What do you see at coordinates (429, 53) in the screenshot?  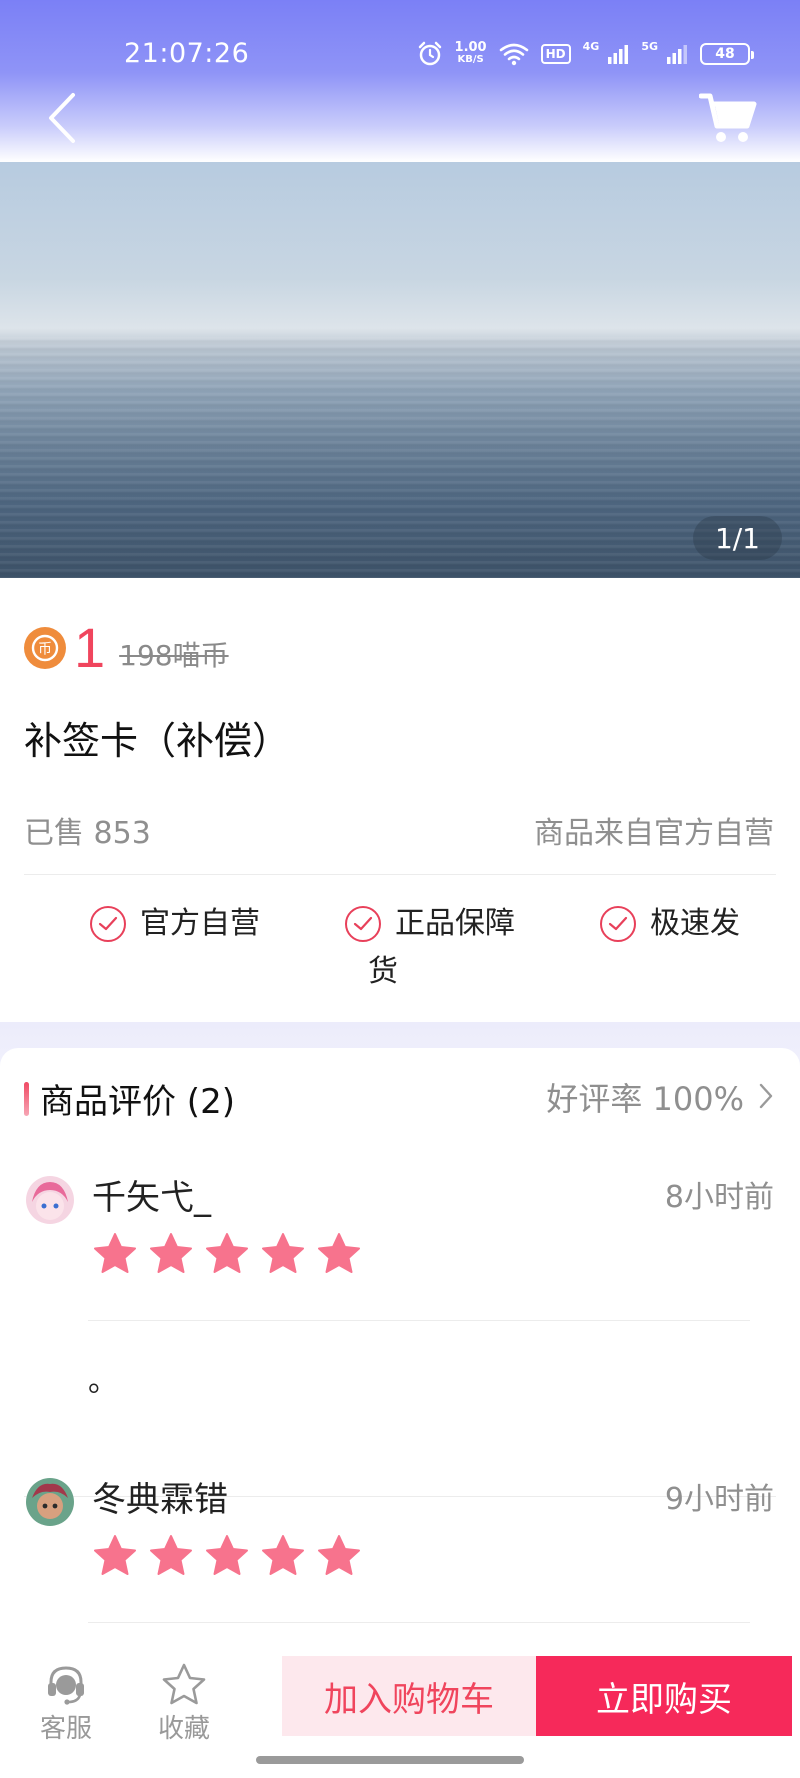 I see `alarm-icon` at bounding box center [429, 53].